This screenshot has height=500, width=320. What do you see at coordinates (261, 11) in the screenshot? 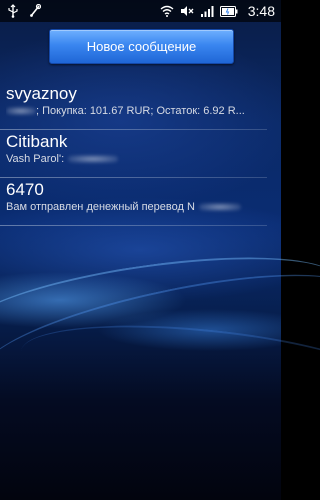
I see `clock: 3:48` at bounding box center [261, 11].